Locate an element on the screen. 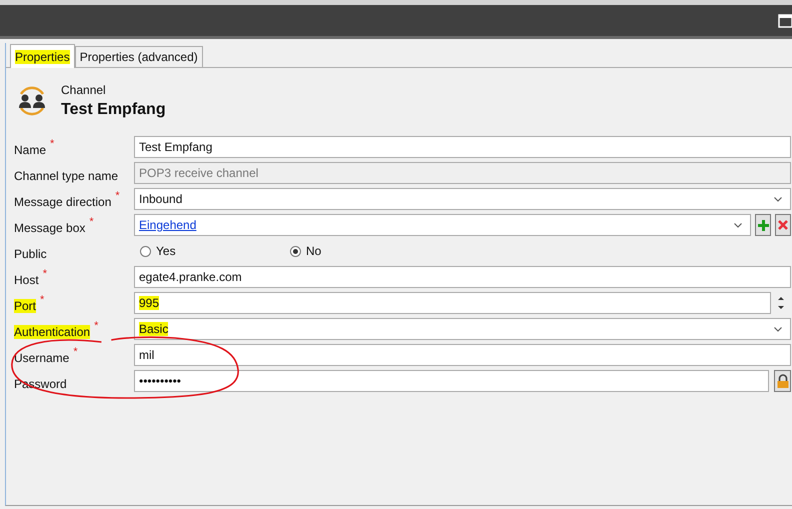  password-field: •••••••••• is located at coordinates (451, 381).